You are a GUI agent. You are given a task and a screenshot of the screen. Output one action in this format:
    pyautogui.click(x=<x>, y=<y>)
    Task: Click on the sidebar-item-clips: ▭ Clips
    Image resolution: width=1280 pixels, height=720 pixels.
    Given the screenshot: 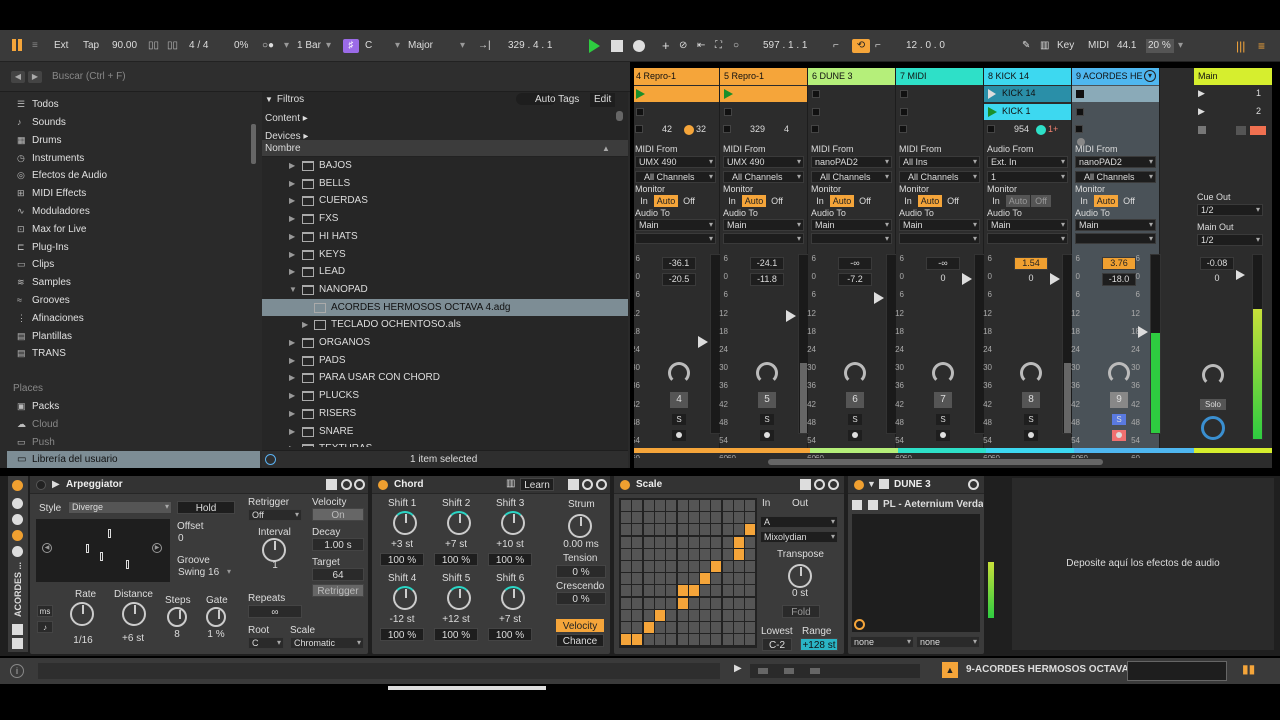 What is the action you would take?
    pyautogui.click(x=35, y=264)
    